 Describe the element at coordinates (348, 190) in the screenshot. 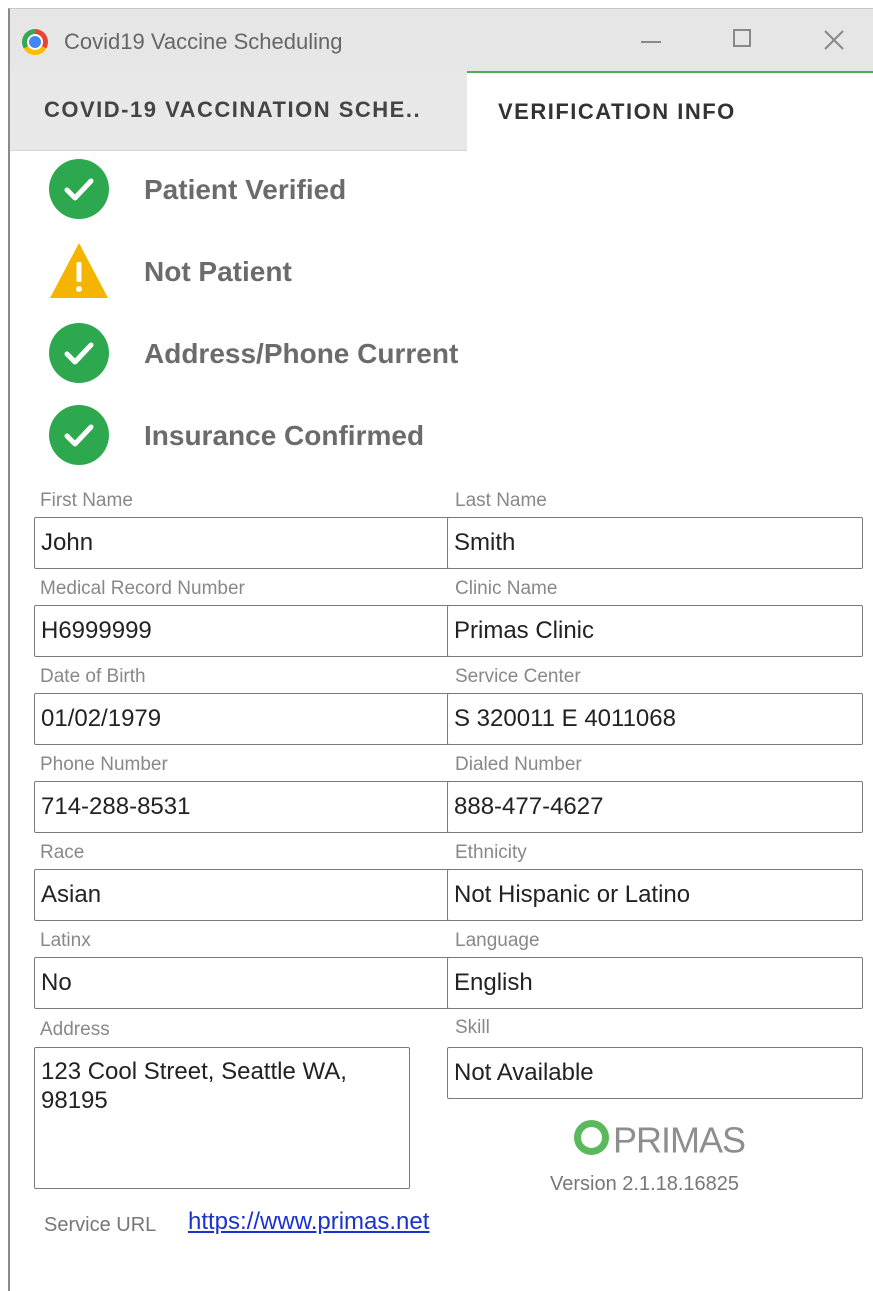

I see `status-patient-verified: Patient Verified` at that location.